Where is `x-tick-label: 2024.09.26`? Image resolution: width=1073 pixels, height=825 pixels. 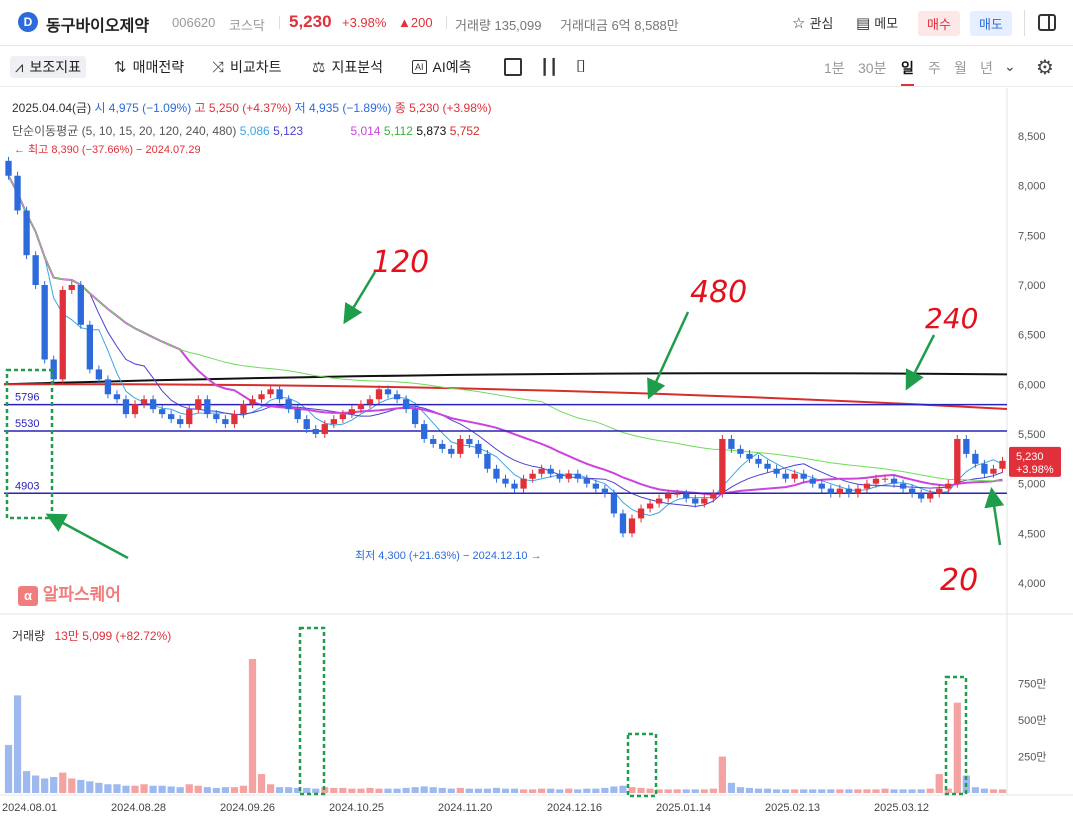
x-tick-label: 2024.09.26 is located at coordinates (247, 808).